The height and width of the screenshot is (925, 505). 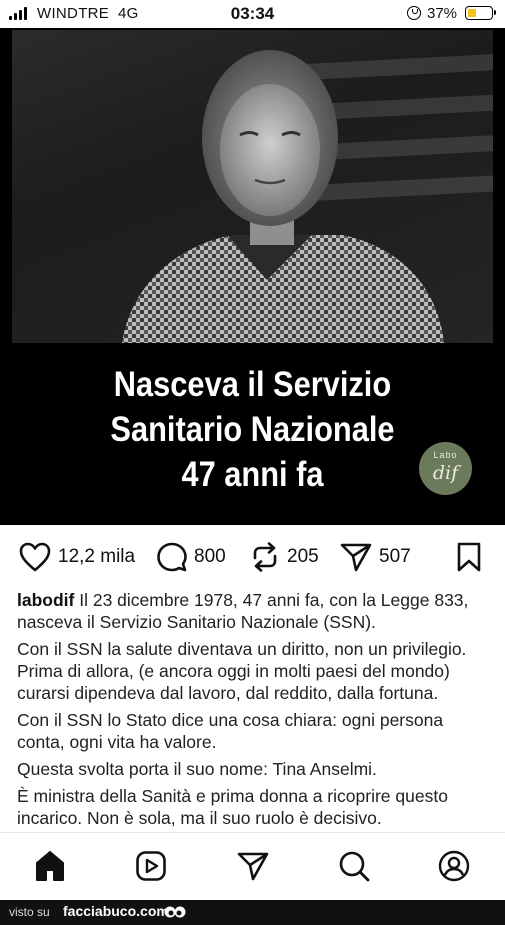 I want to click on comment-icon, so click(x=172, y=557).